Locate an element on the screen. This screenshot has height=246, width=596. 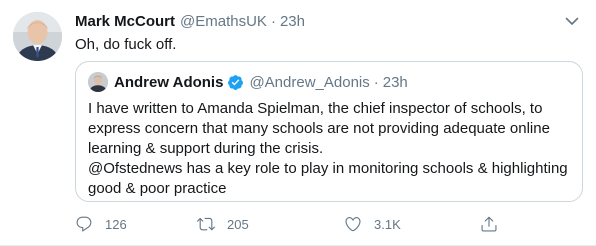
share-button is located at coordinates (489, 224).